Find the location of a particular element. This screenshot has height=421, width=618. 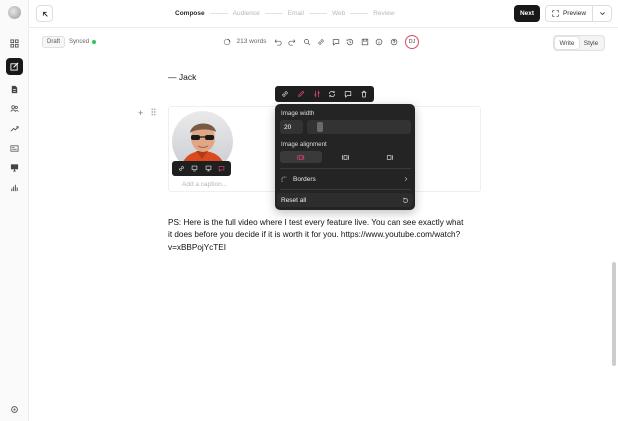

settings-icon is located at coordinates (14, 409).